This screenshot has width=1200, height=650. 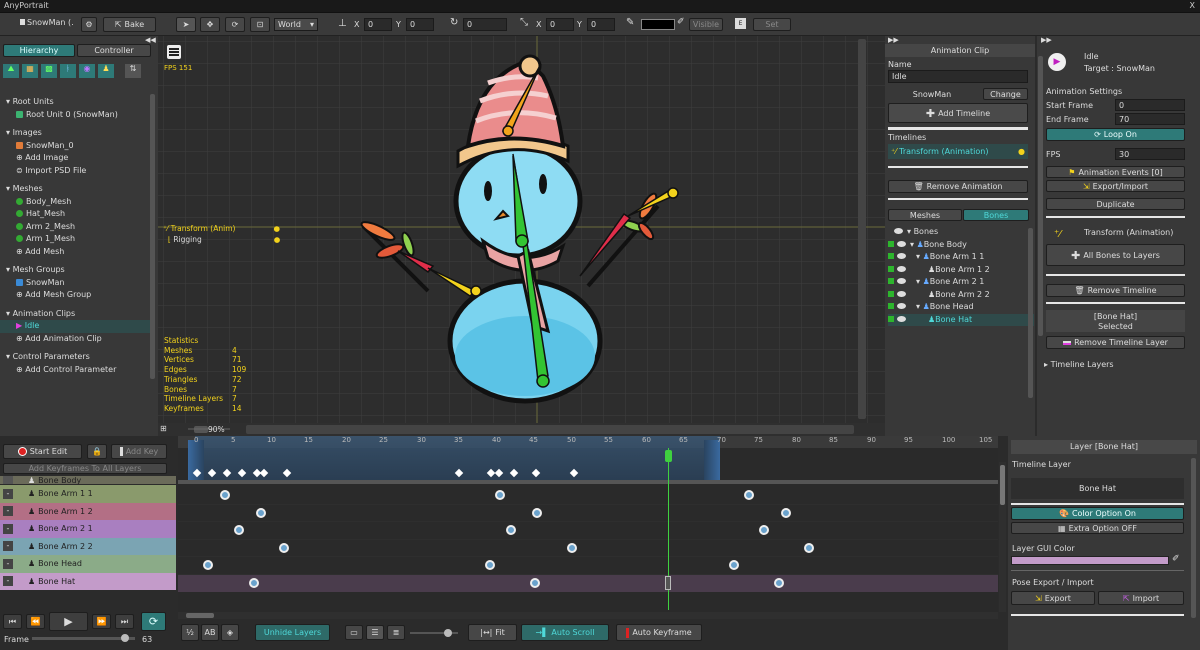 What do you see at coordinates (296, 24) in the screenshot?
I see `space-select: World ▾` at bounding box center [296, 24].